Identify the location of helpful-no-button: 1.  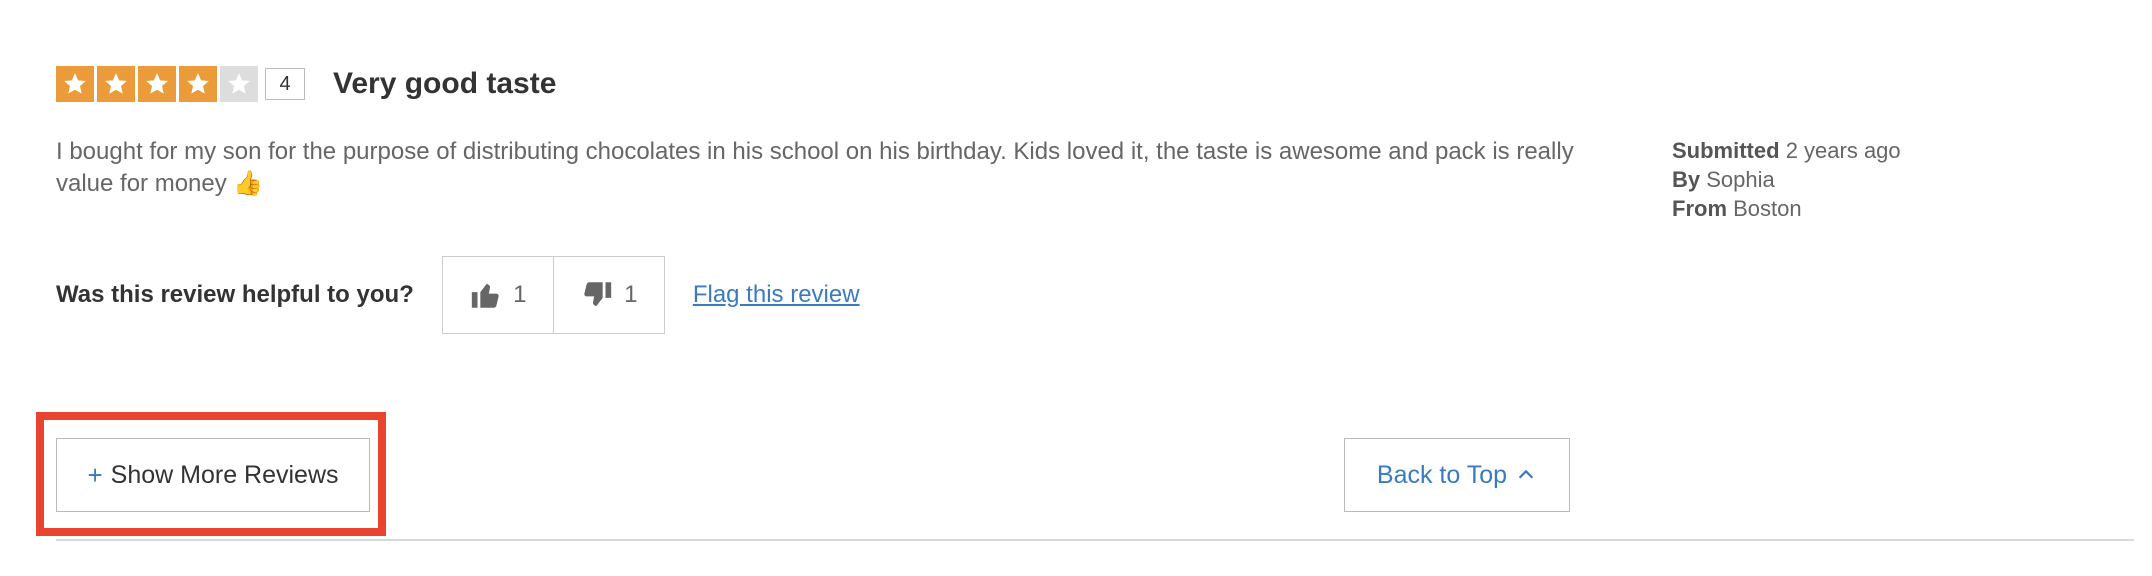
(608, 295).